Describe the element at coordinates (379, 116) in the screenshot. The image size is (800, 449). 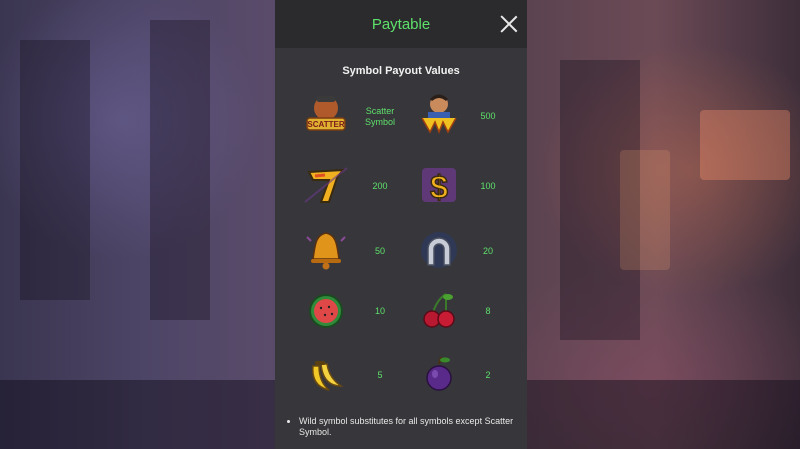
I see `scatter-payout: Scatter Symbol` at that location.